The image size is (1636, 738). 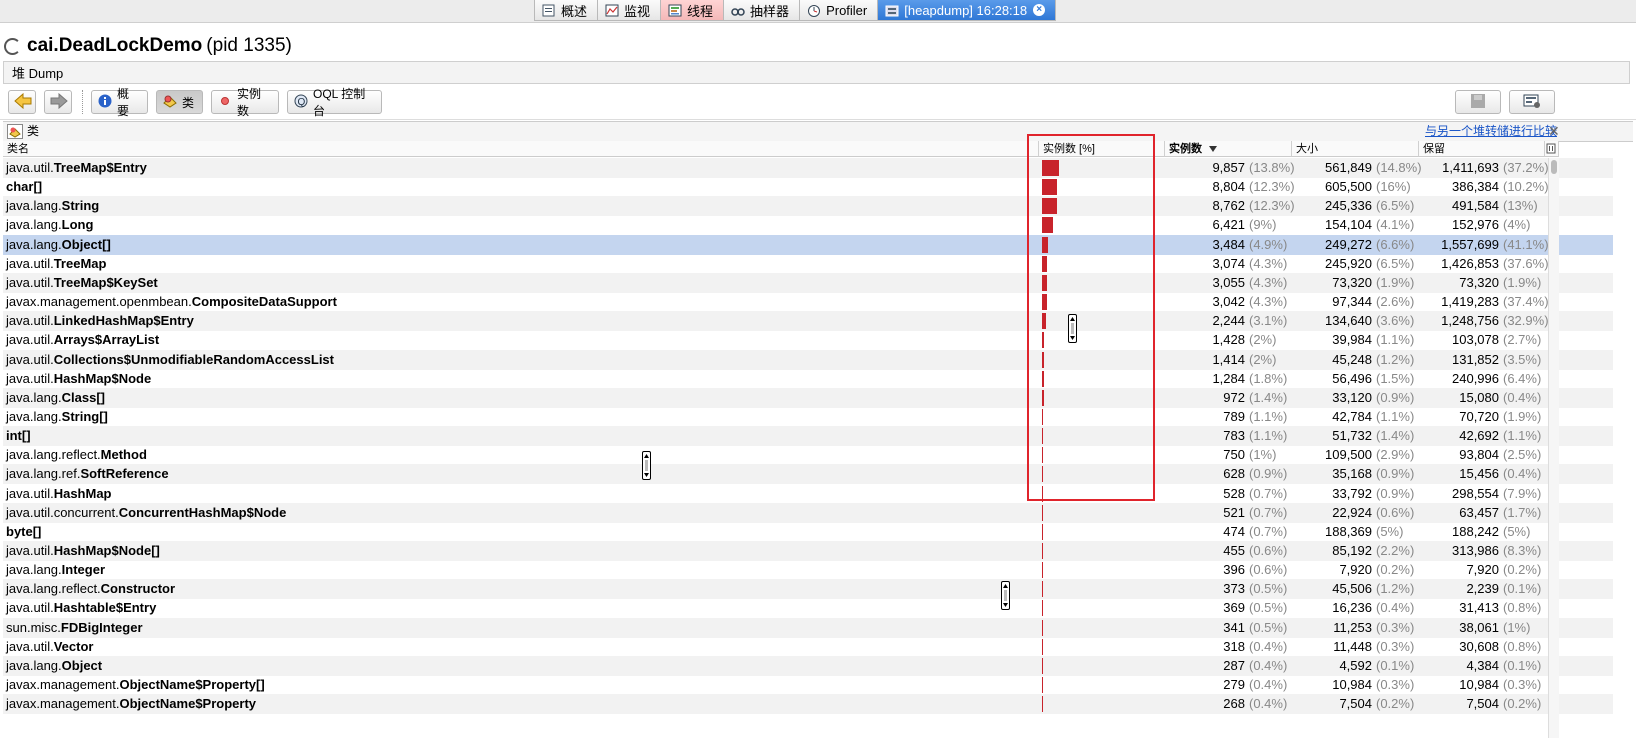 What do you see at coordinates (1395, 665) in the screenshot?
I see `shallow-size-percent: (0.1%)` at bounding box center [1395, 665].